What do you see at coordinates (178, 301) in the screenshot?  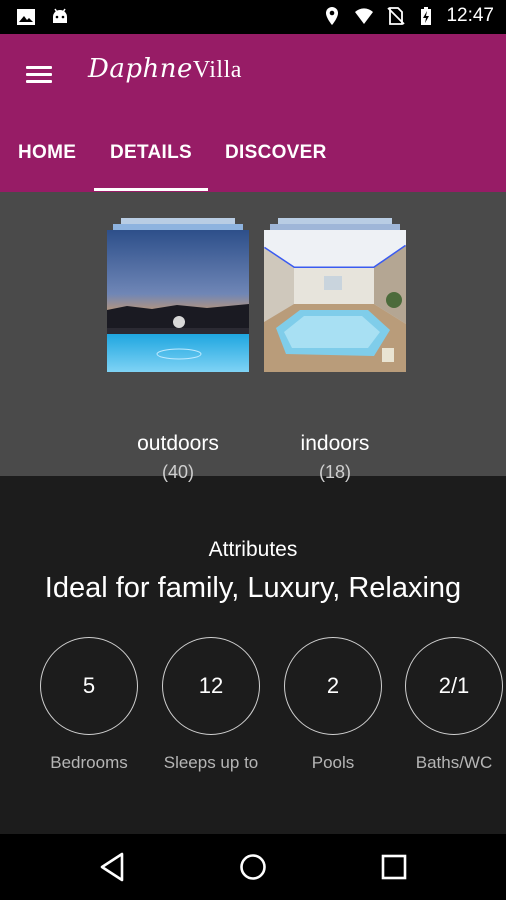 I see `outdoors-photo` at bounding box center [178, 301].